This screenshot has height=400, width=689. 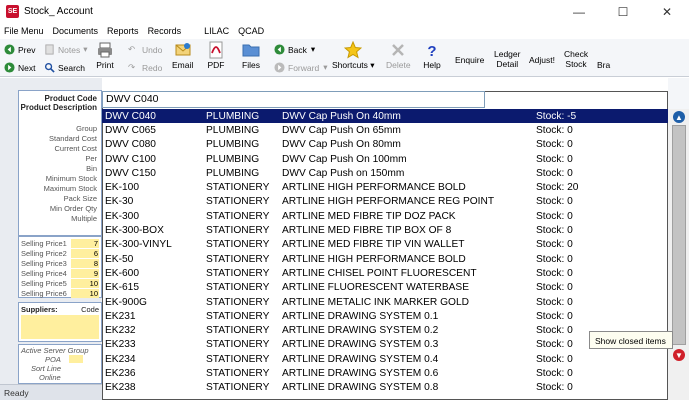 What do you see at coordinates (145, 49) in the screenshot?
I see `undo-button: ↶ Undo` at bounding box center [145, 49].